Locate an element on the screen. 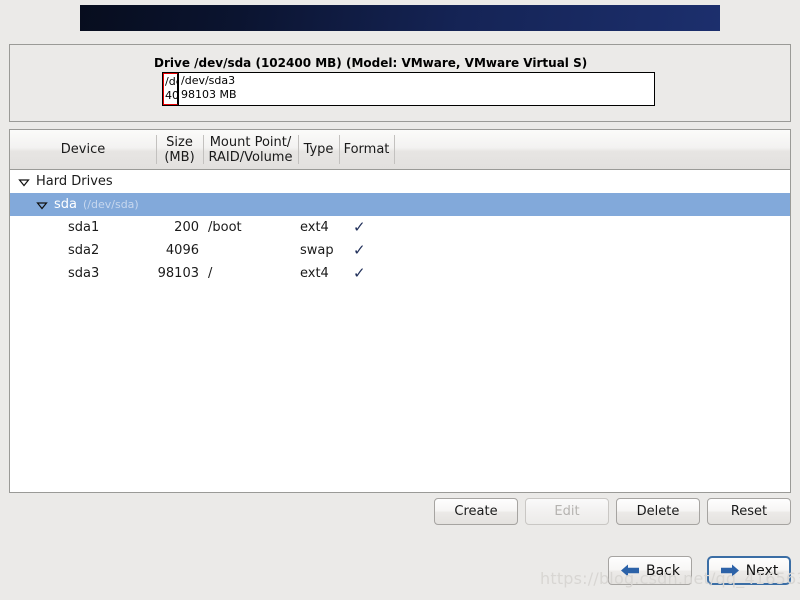  delete-button: Delete is located at coordinates (658, 511).